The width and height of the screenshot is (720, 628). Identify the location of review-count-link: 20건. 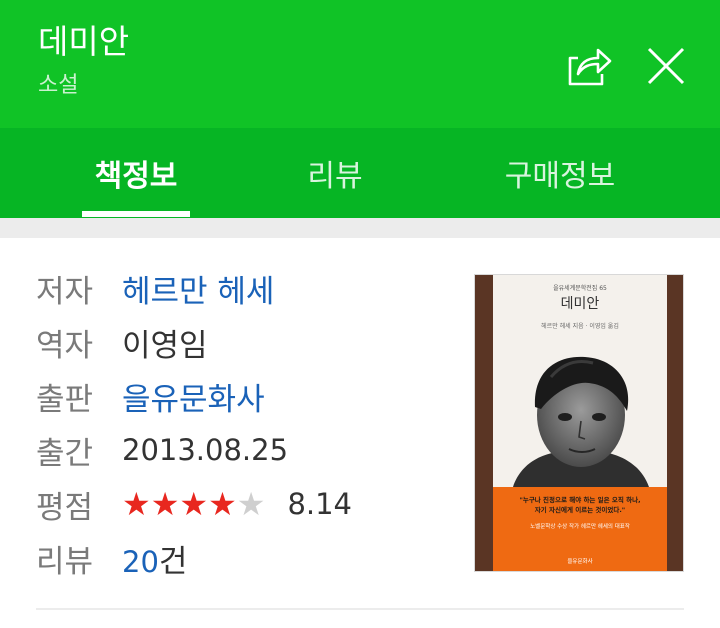
(154, 558).